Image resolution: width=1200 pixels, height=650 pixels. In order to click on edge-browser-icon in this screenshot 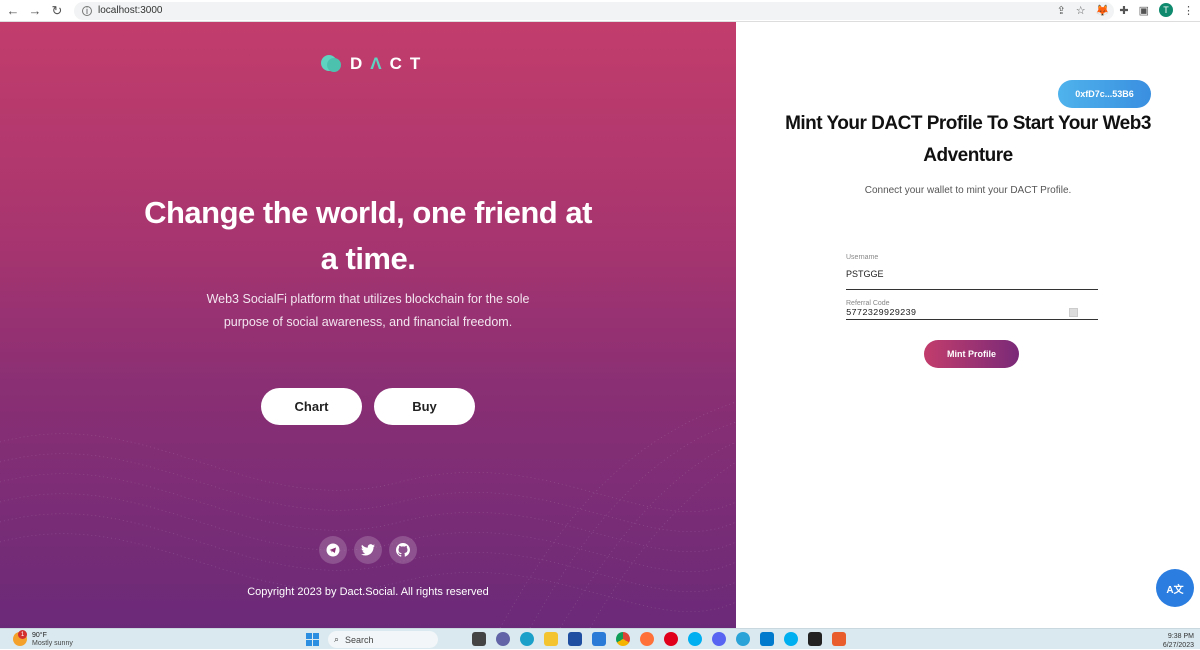, I will do `click(527, 639)`.